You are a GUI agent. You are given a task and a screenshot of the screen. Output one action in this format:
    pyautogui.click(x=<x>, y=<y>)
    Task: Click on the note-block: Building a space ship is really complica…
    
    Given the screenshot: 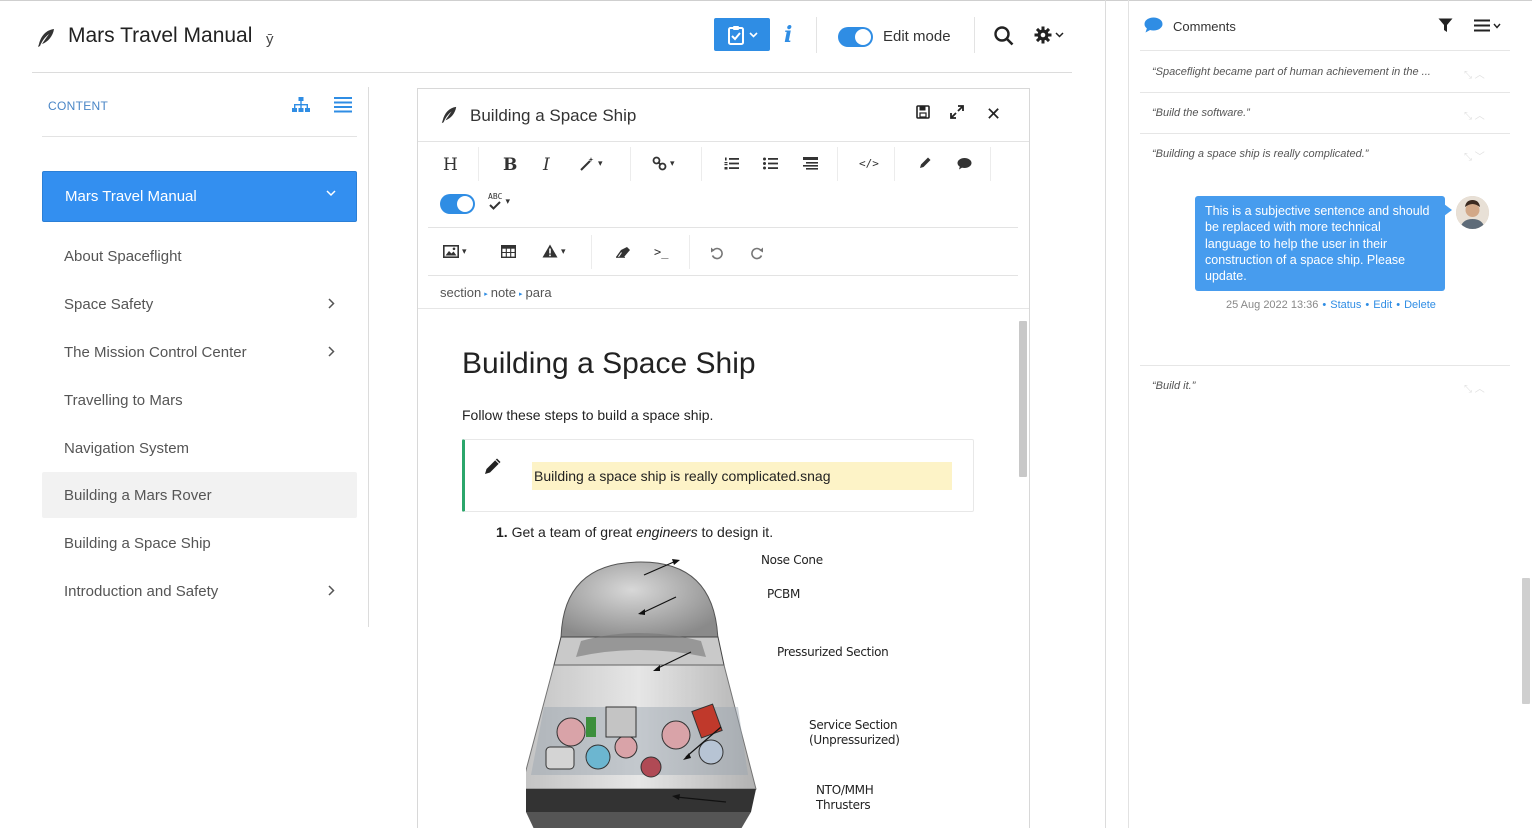 What is the action you would take?
    pyautogui.click(x=718, y=475)
    